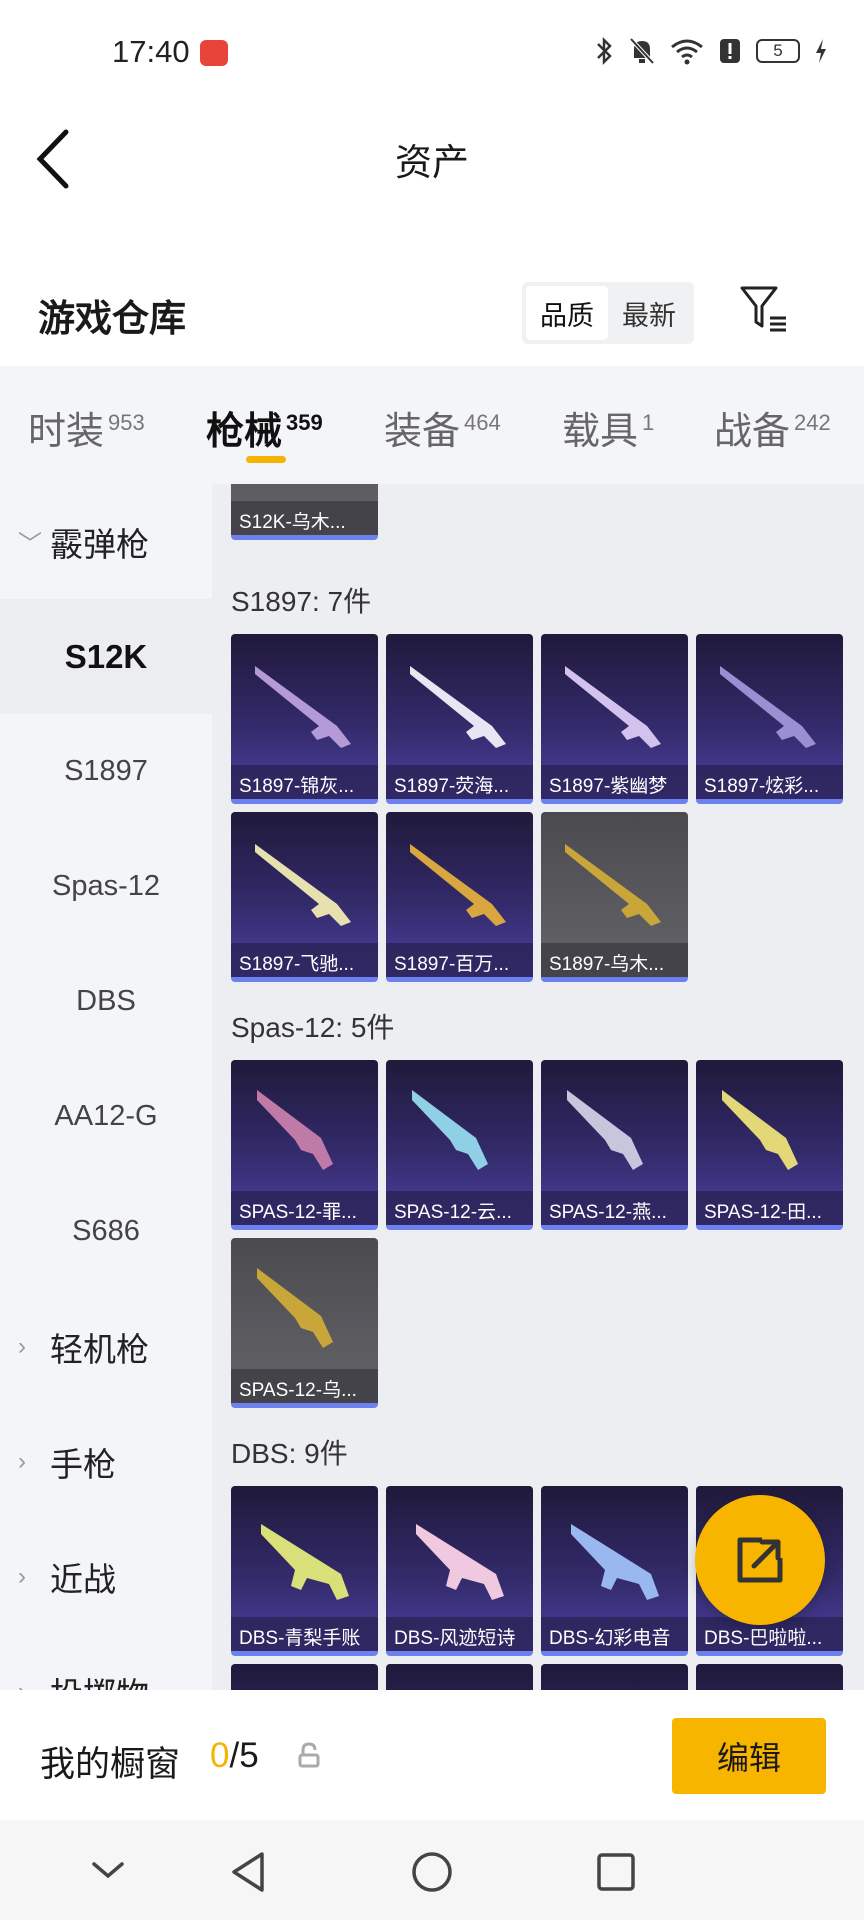  What do you see at coordinates (106, 1231) in the screenshot?
I see `sidebar-item-s686: S686` at bounding box center [106, 1231].